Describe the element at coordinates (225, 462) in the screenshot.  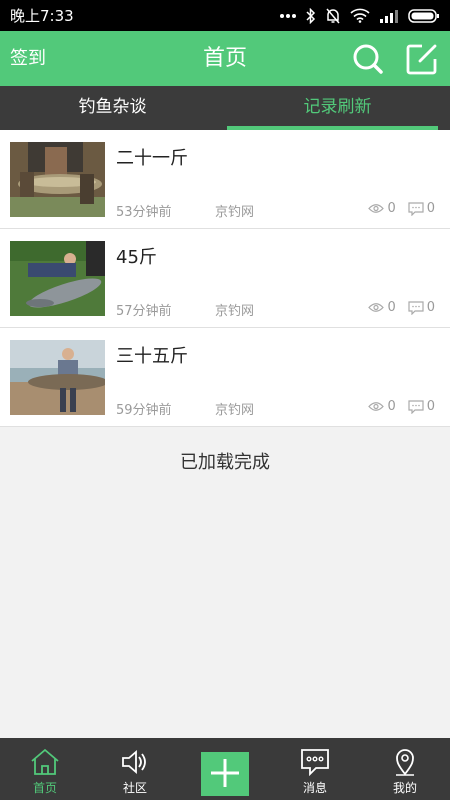
I see `load-complete-text: 已加载完成` at that location.